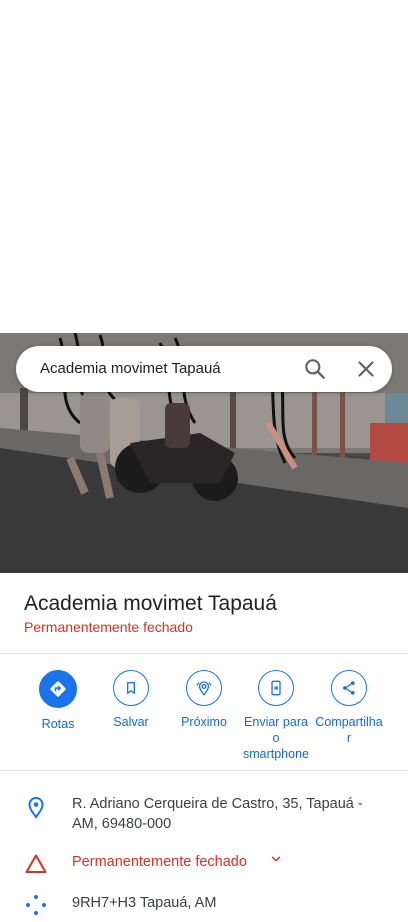 Image resolution: width=408 pixels, height=922 pixels. What do you see at coordinates (150, 603) in the screenshot?
I see `place-title: Academia movimet Tapauá` at bounding box center [150, 603].